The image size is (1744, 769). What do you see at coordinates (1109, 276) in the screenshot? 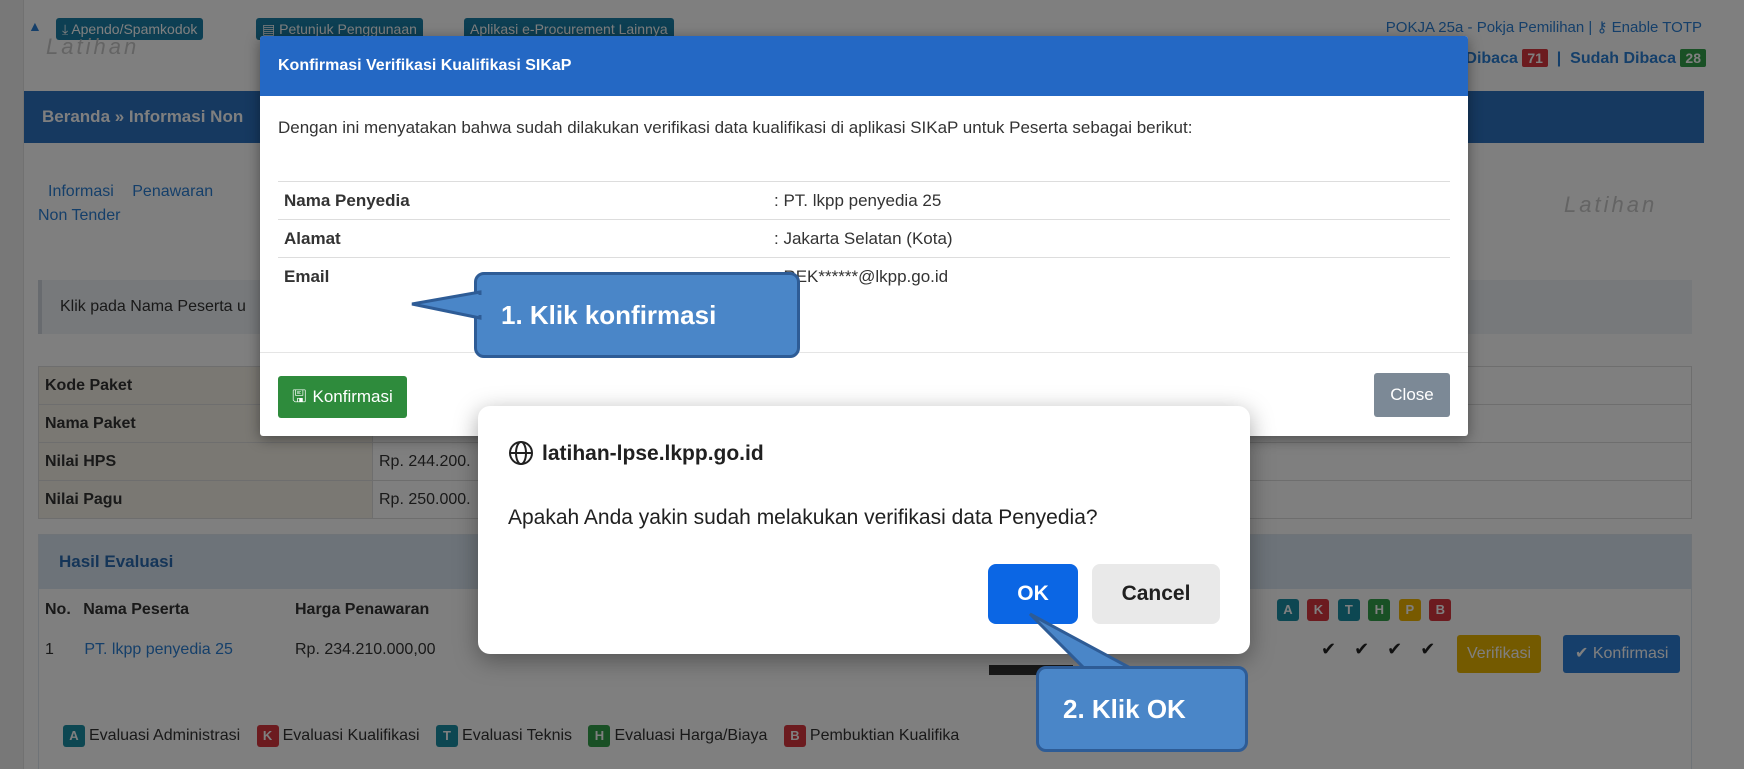
I see `penyedia-value: : REK******@lkpp.go.id` at bounding box center [1109, 276].